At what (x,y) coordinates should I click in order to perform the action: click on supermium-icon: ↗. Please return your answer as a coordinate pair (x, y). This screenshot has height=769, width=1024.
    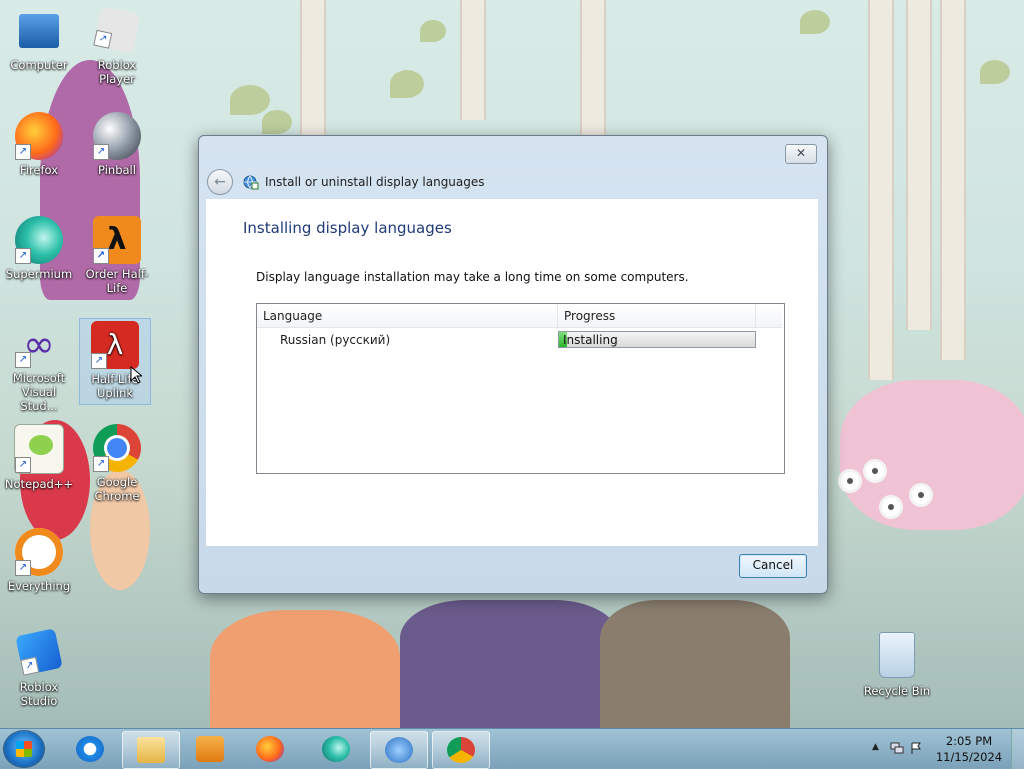
    Looking at the image, I should click on (39, 240).